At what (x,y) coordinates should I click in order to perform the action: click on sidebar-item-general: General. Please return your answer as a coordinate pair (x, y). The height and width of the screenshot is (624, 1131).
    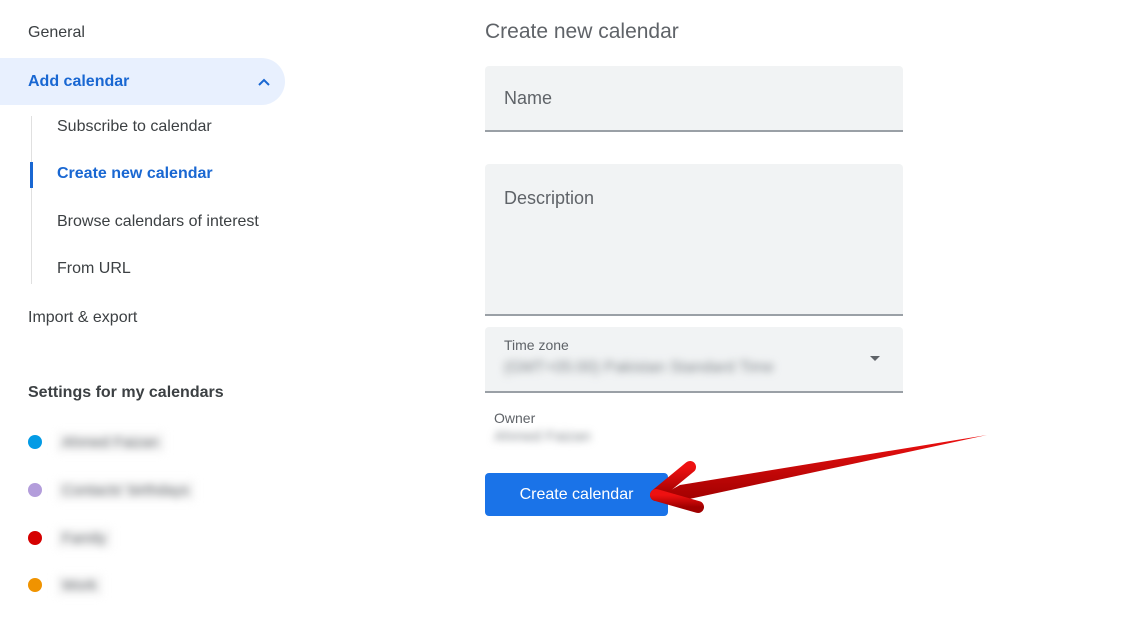
    Looking at the image, I should click on (56, 33).